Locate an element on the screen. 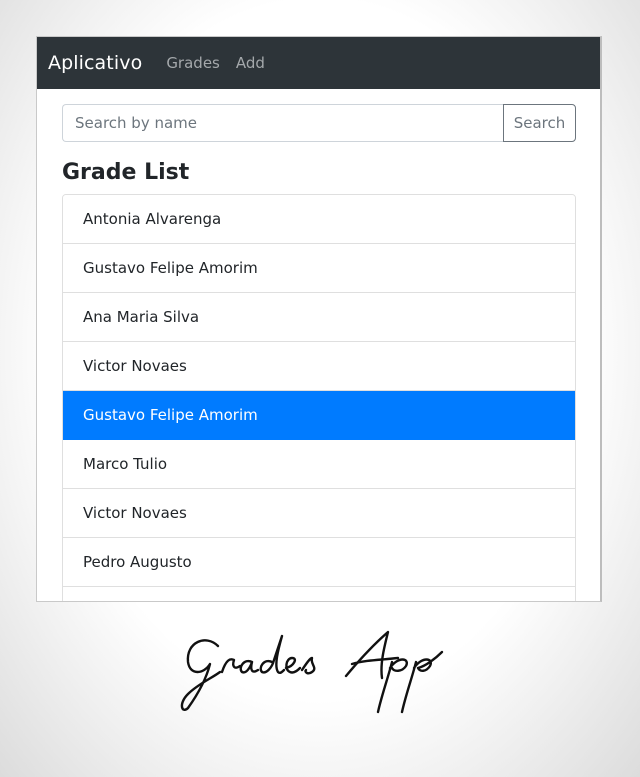  navbar-brand: Aplicativo is located at coordinates (95, 63).